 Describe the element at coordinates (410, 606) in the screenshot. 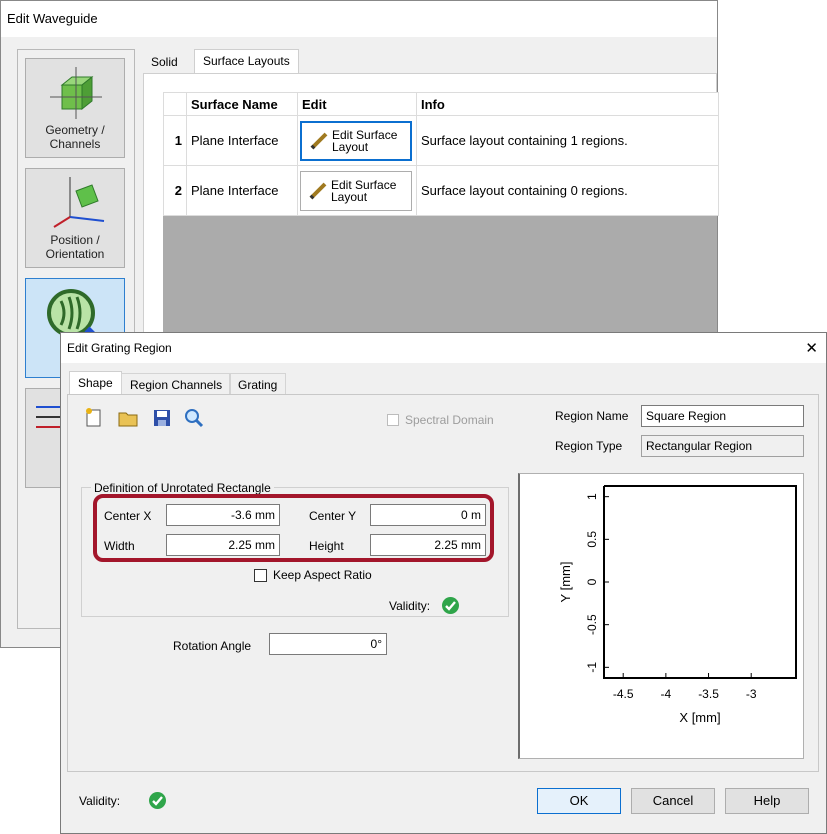

I see `validity-label: Validity:` at that location.